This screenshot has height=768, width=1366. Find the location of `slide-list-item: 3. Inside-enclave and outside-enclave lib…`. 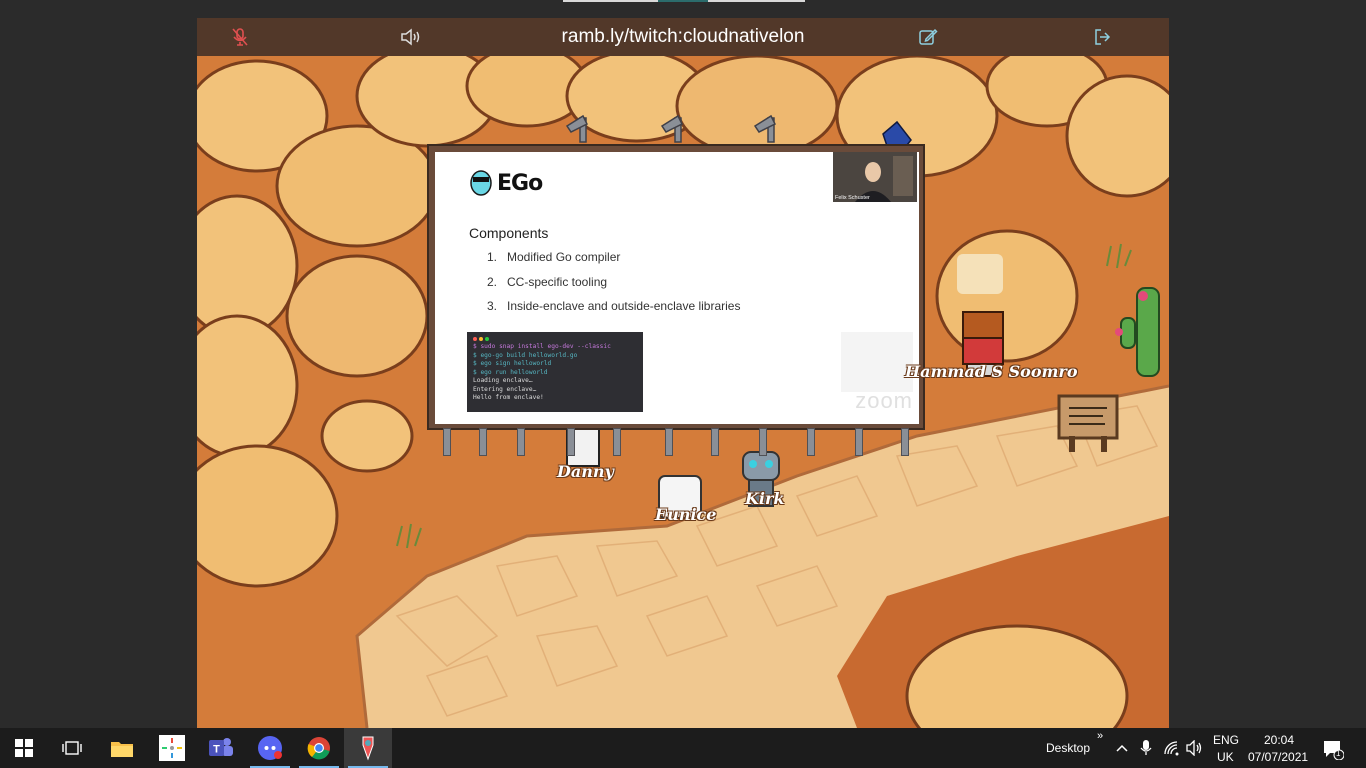

slide-list-item: 3. Inside-enclave and outside-enclave lib… is located at coordinates (614, 306).